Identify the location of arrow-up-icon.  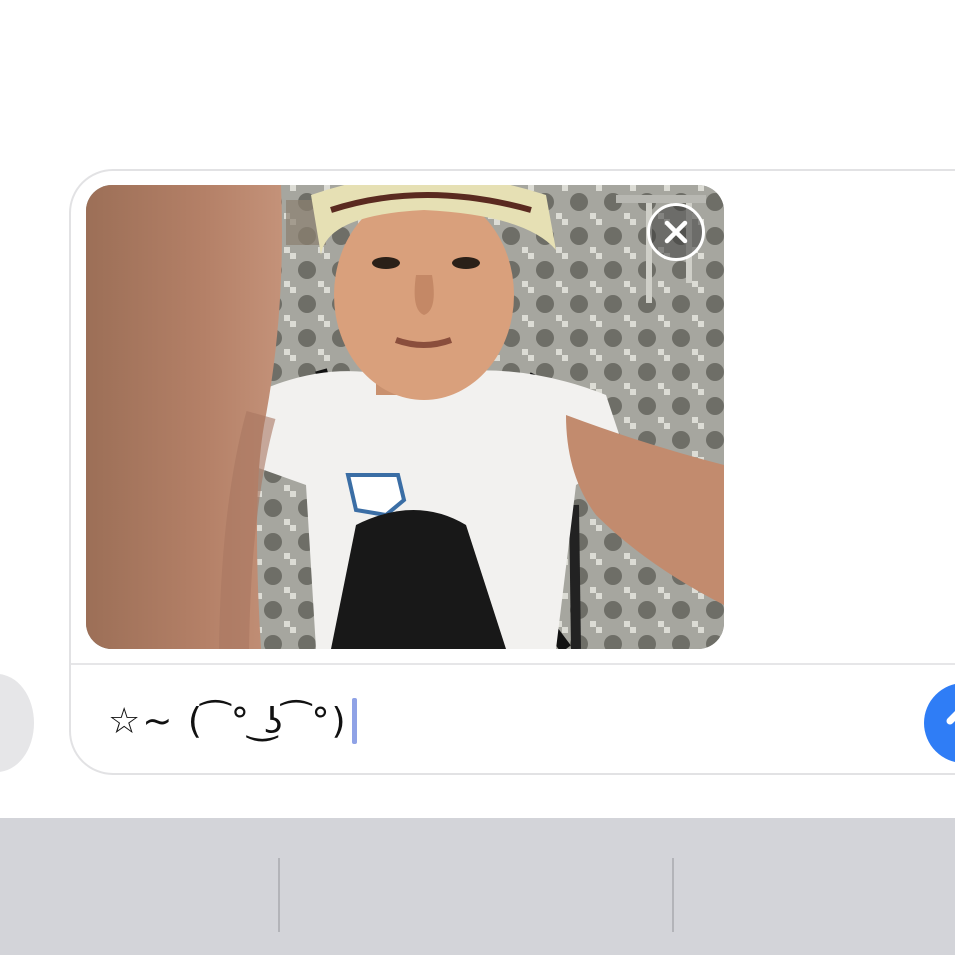
(950, 718).